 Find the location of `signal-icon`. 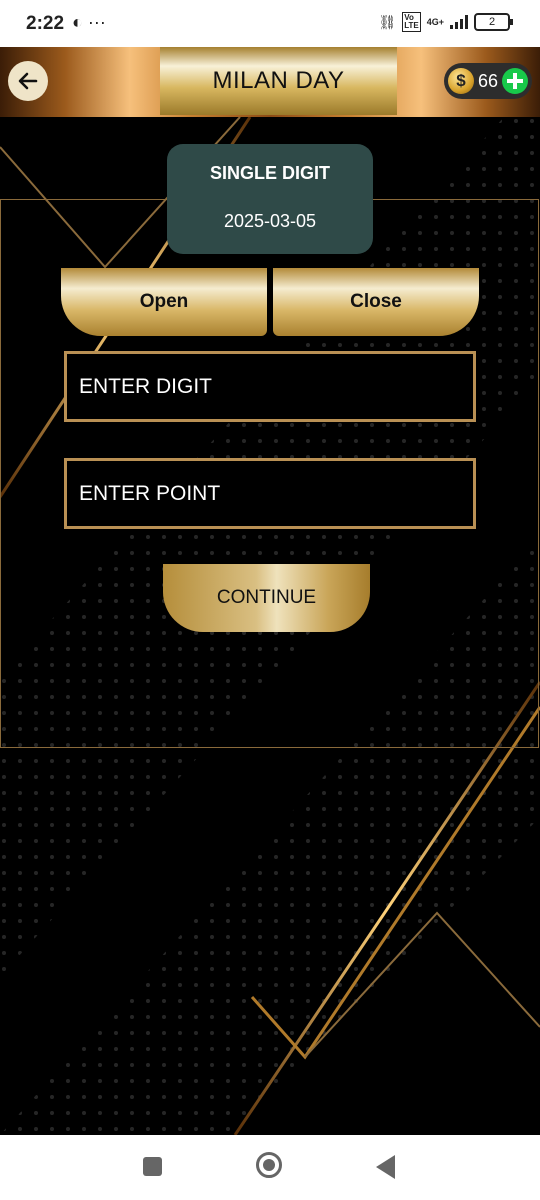

signal-icon is located at coordinates (459, 22).